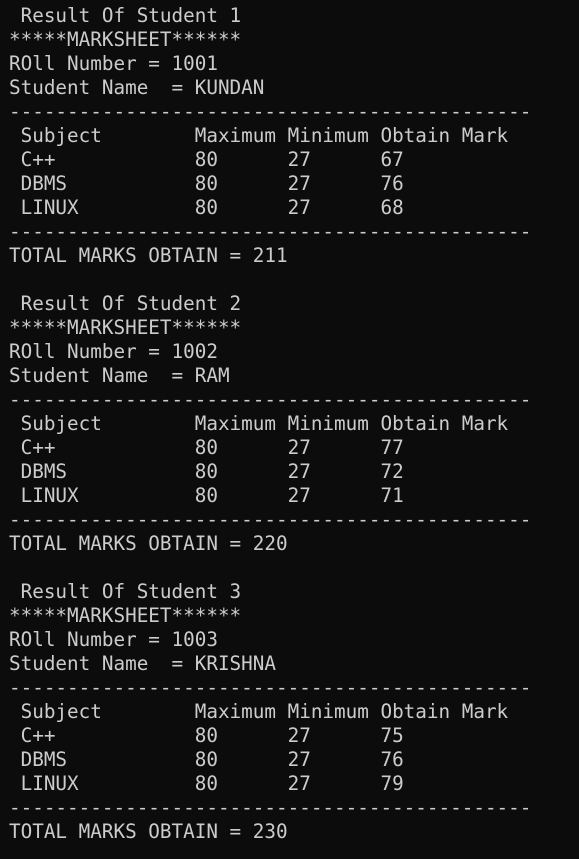  Describe the element at coordinates (206, 735) in the screenshot. I see `subject-row: C++ 80 27 75` at that location.